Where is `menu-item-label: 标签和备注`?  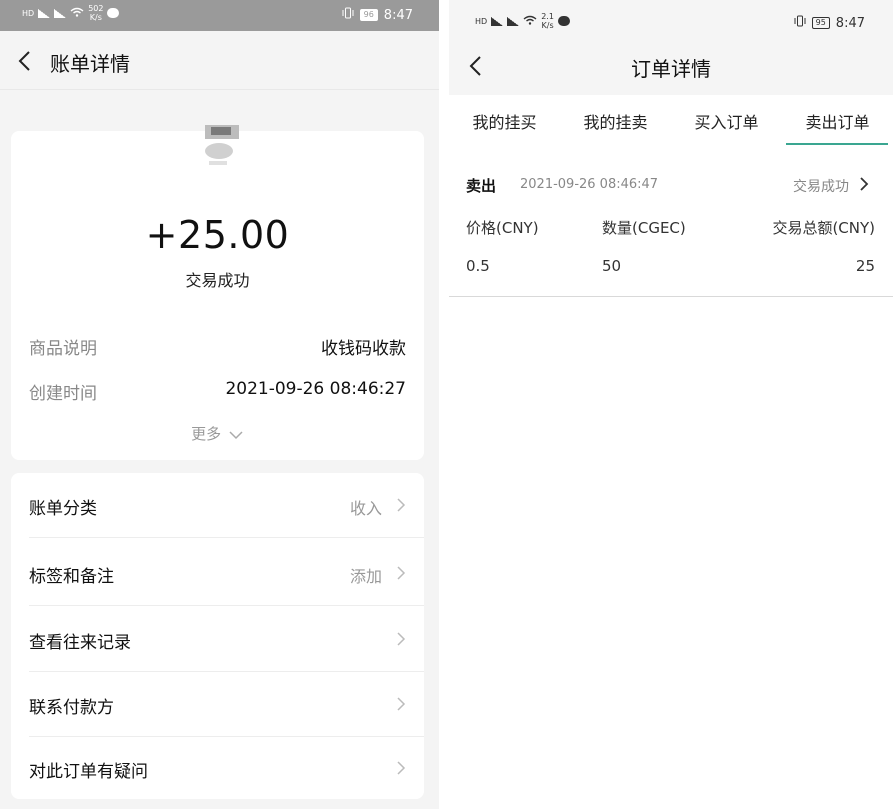
menu-item-label: 标签和备注 is located at coordinates (71, 577).